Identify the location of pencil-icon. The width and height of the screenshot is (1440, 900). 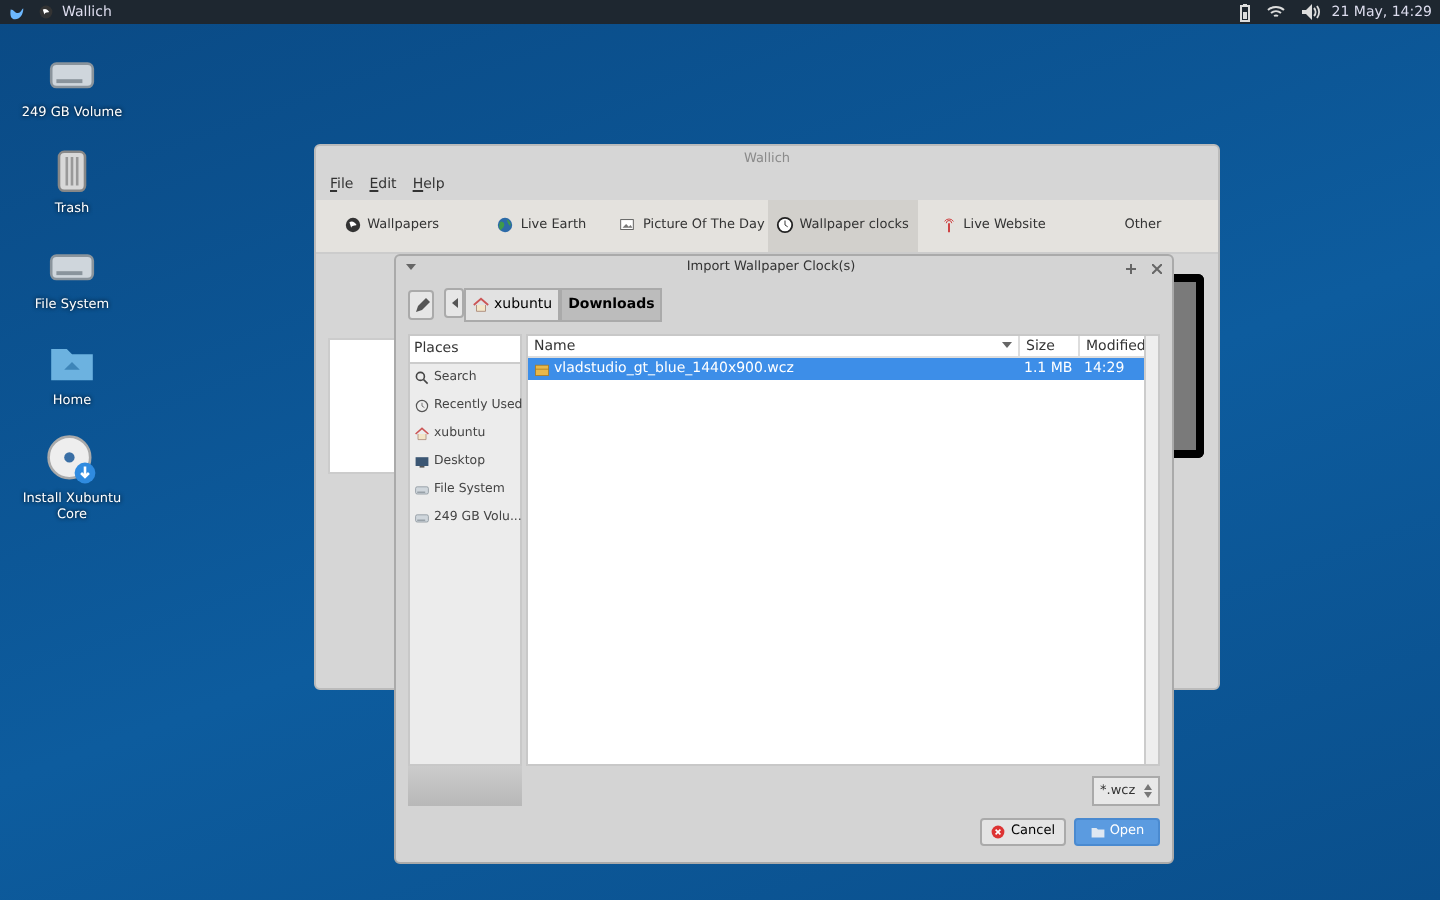
(421, 305).